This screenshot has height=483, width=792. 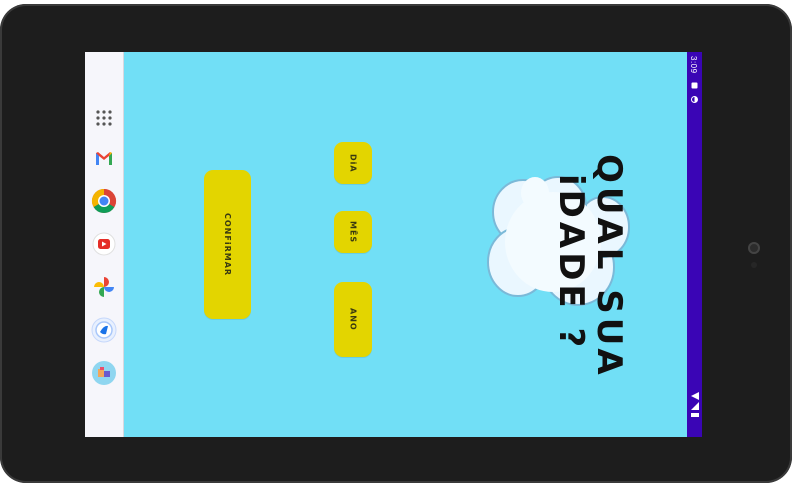 I want to click on game-app-icon, so click(x=104, y=373).